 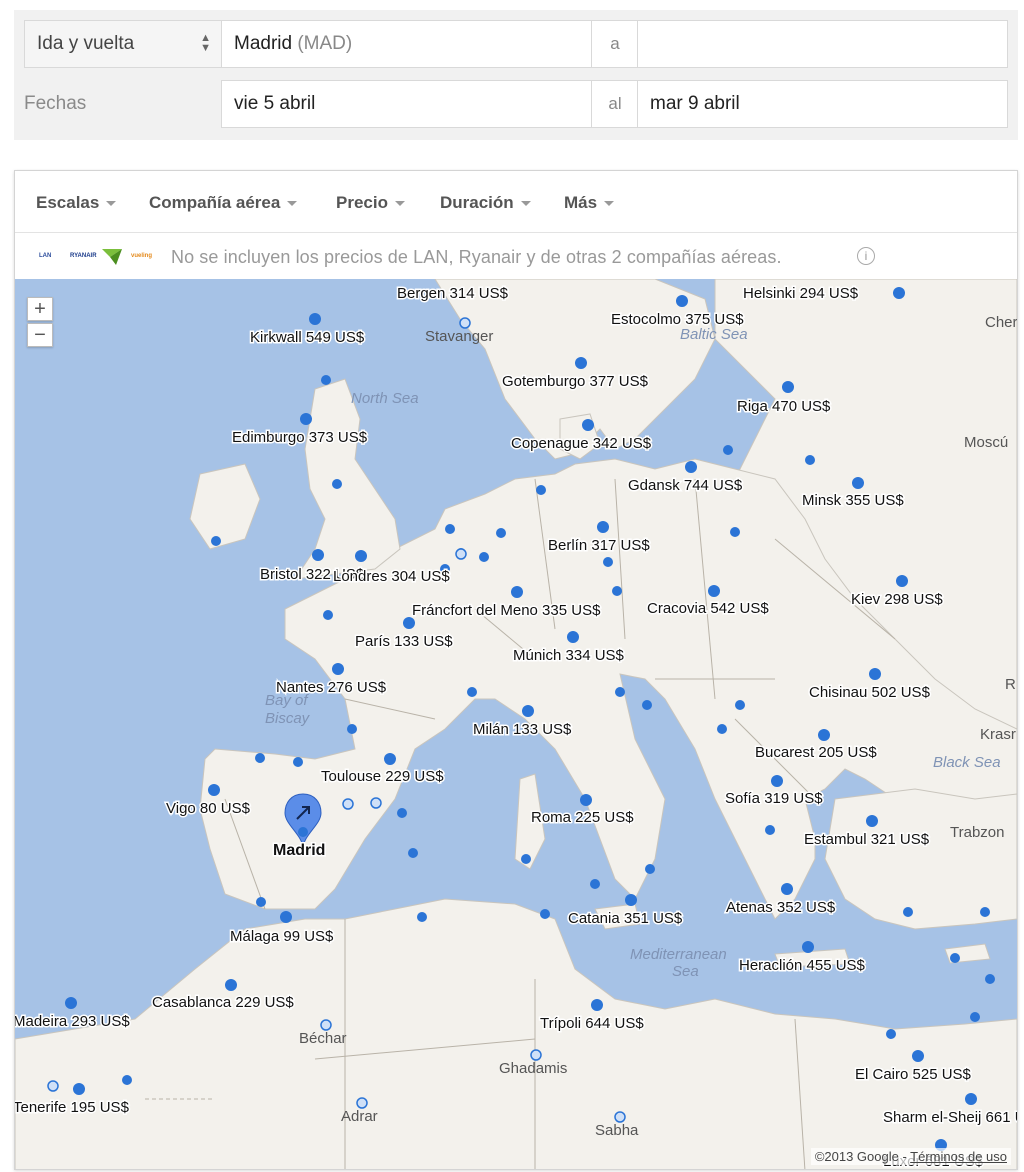 What do you see at coordinates (73, 1022) in the screenshot?
I see `destination-label: Madeira 293 US$` at bounding box center [73, 1022].